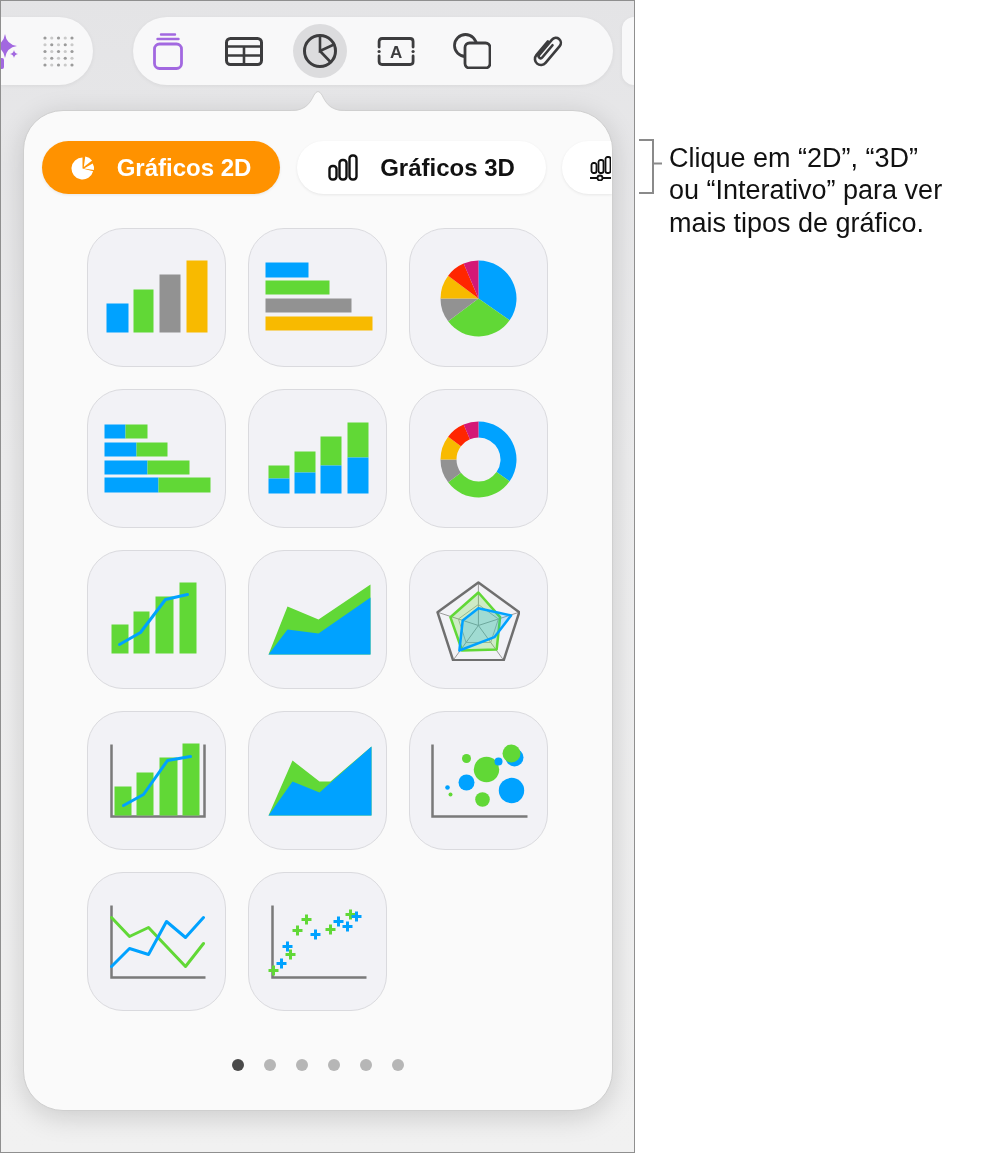 The width and height of the screenshot is (982, 1154). I want to click on radar-chart-icon, so click(478, 621).